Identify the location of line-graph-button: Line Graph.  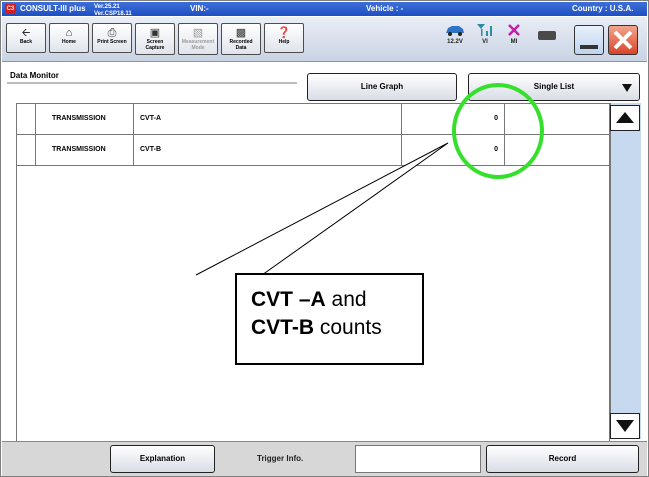
(382, 87).